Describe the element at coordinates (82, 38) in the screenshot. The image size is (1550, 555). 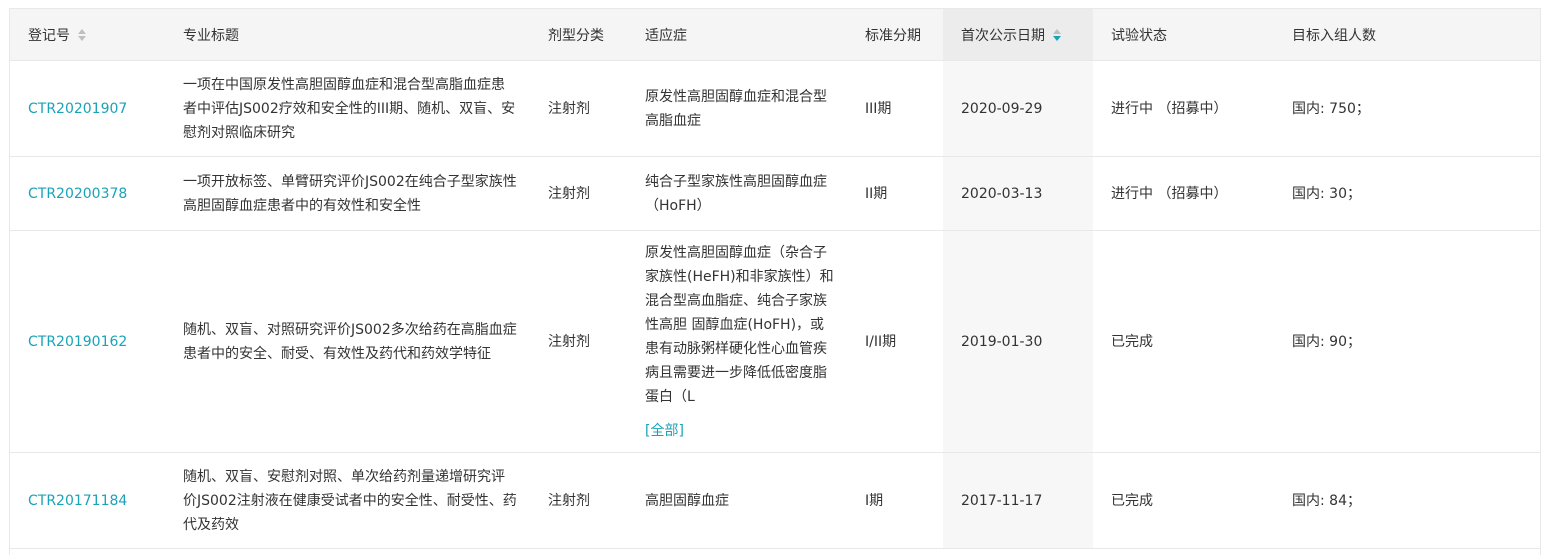
I see `sort-down-icon` at that location.